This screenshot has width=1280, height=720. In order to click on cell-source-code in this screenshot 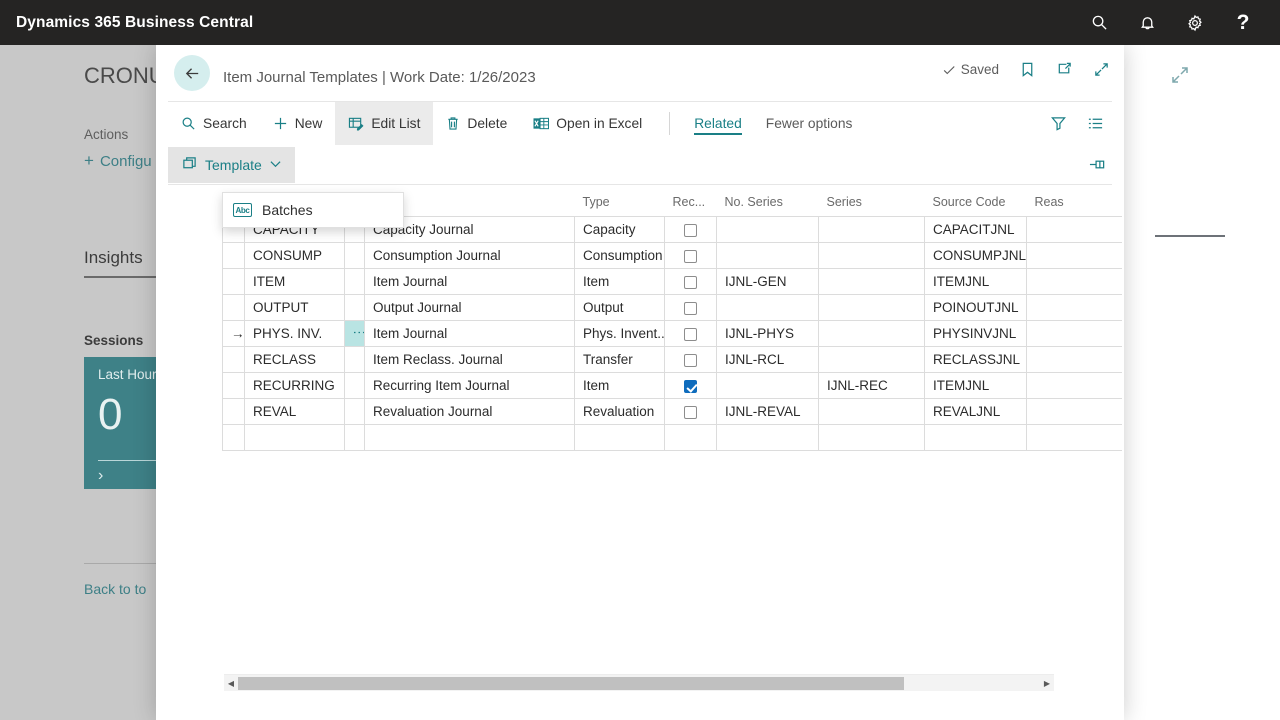, I will do `click(975, 437)`.